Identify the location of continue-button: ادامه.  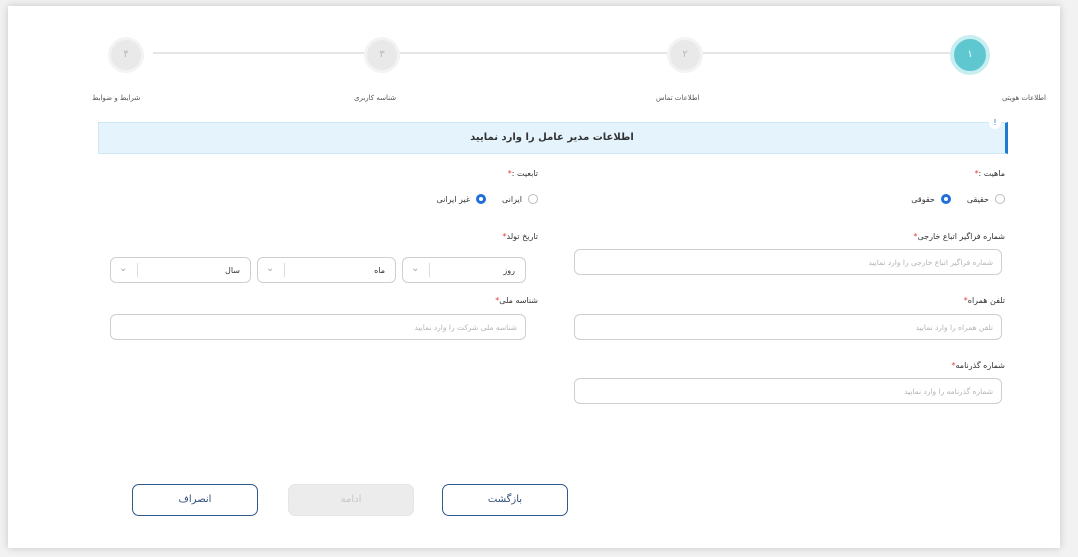
(351, 500).